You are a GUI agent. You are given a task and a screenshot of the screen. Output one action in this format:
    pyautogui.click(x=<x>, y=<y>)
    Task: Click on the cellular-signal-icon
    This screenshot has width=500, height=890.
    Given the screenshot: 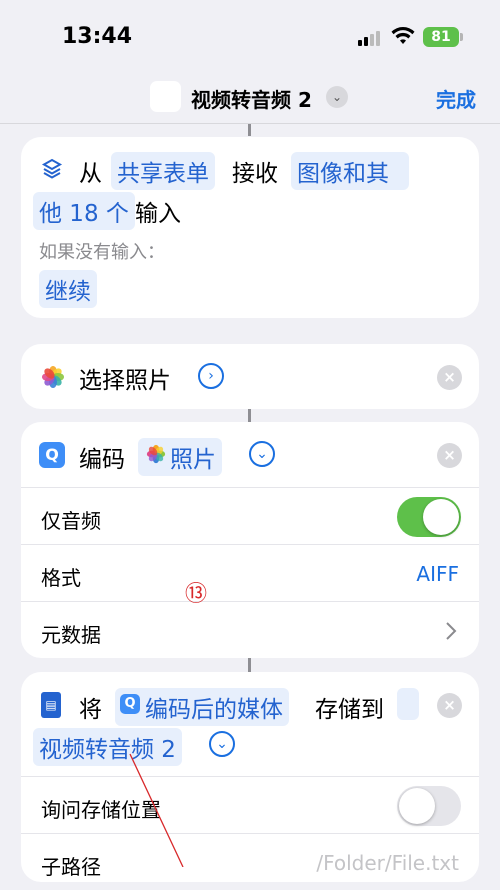 What is the action you would take?
    pyautogui.click(x=371, y=38)
    